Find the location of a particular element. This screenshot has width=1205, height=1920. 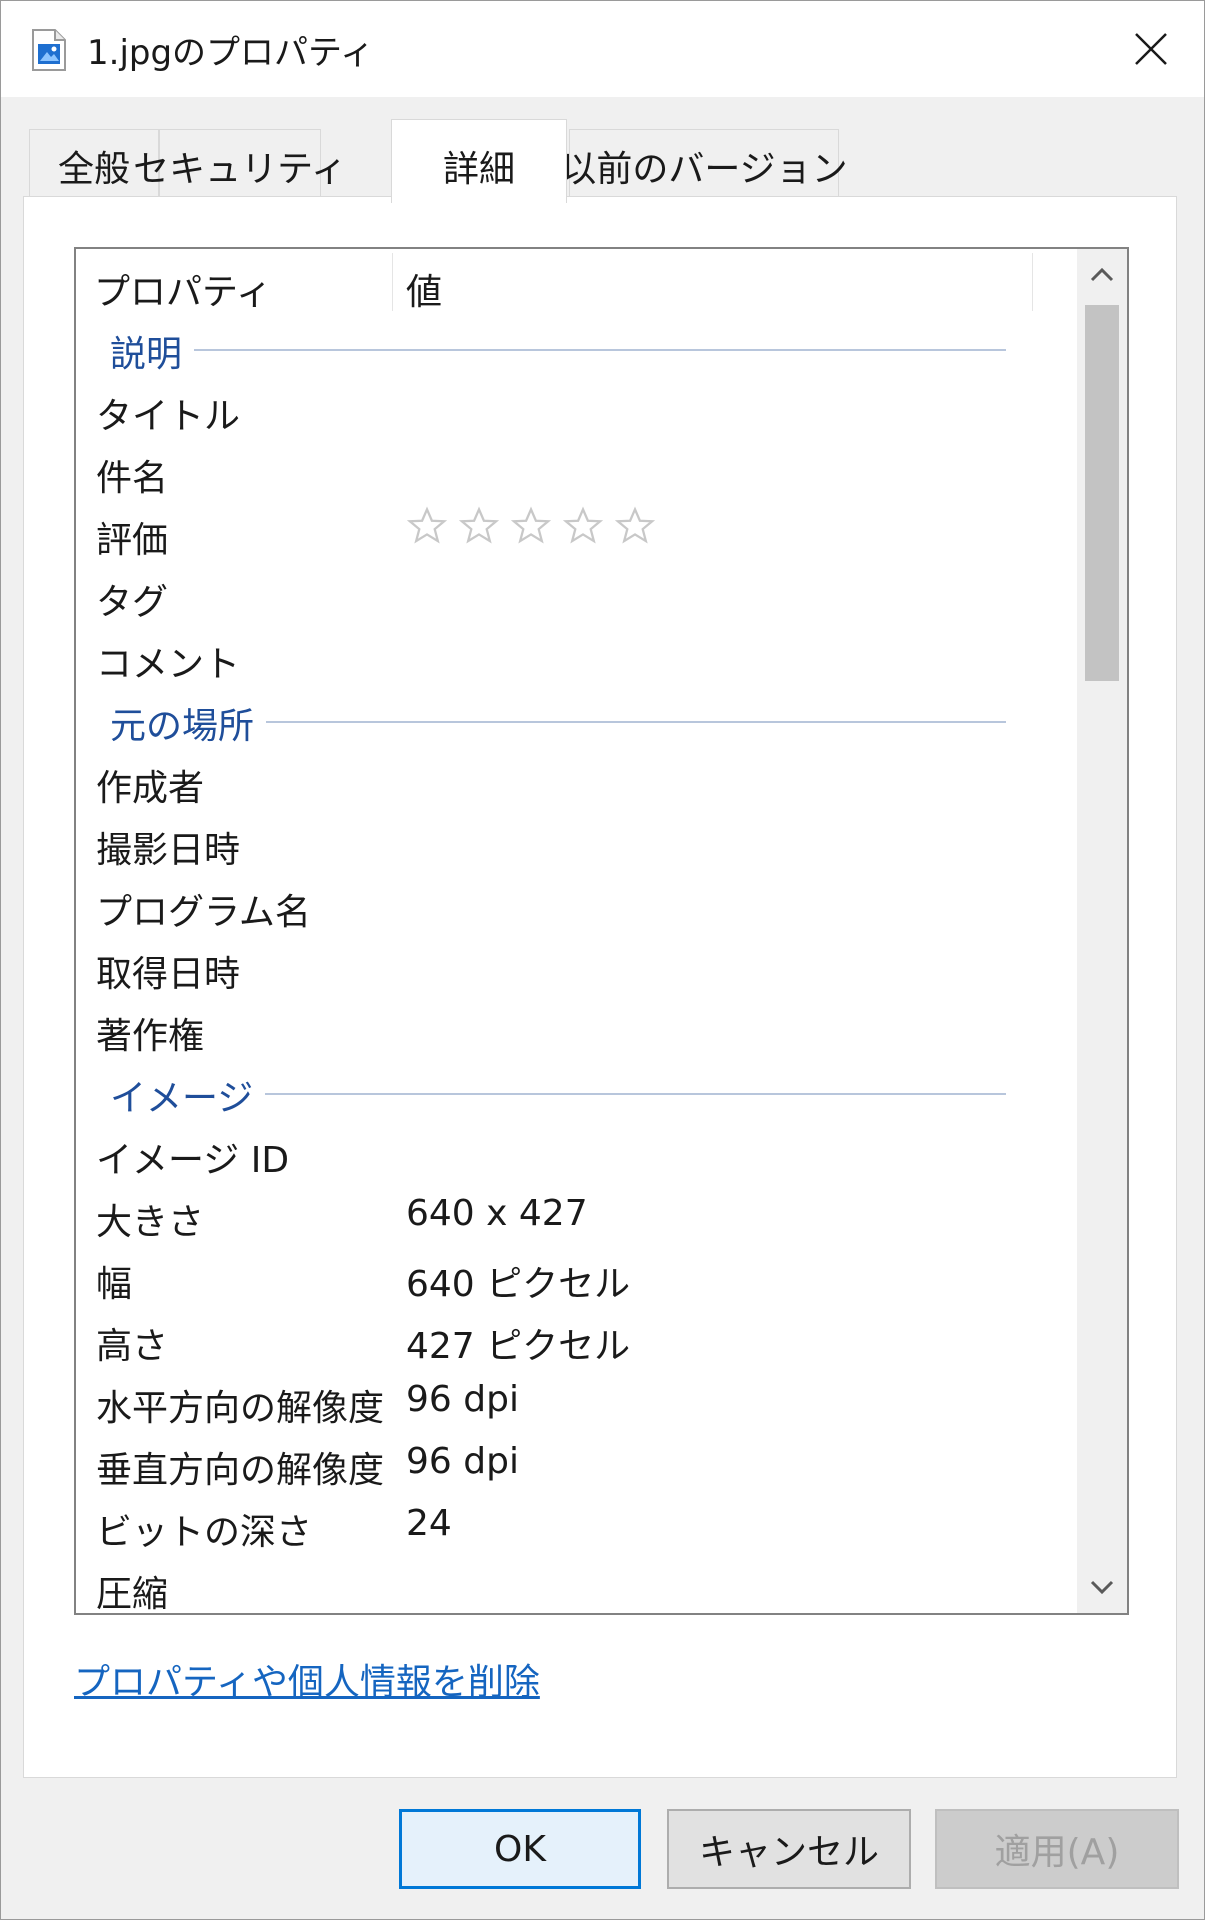

property-label: イメージ ID is located at coordinates (193, 1160).